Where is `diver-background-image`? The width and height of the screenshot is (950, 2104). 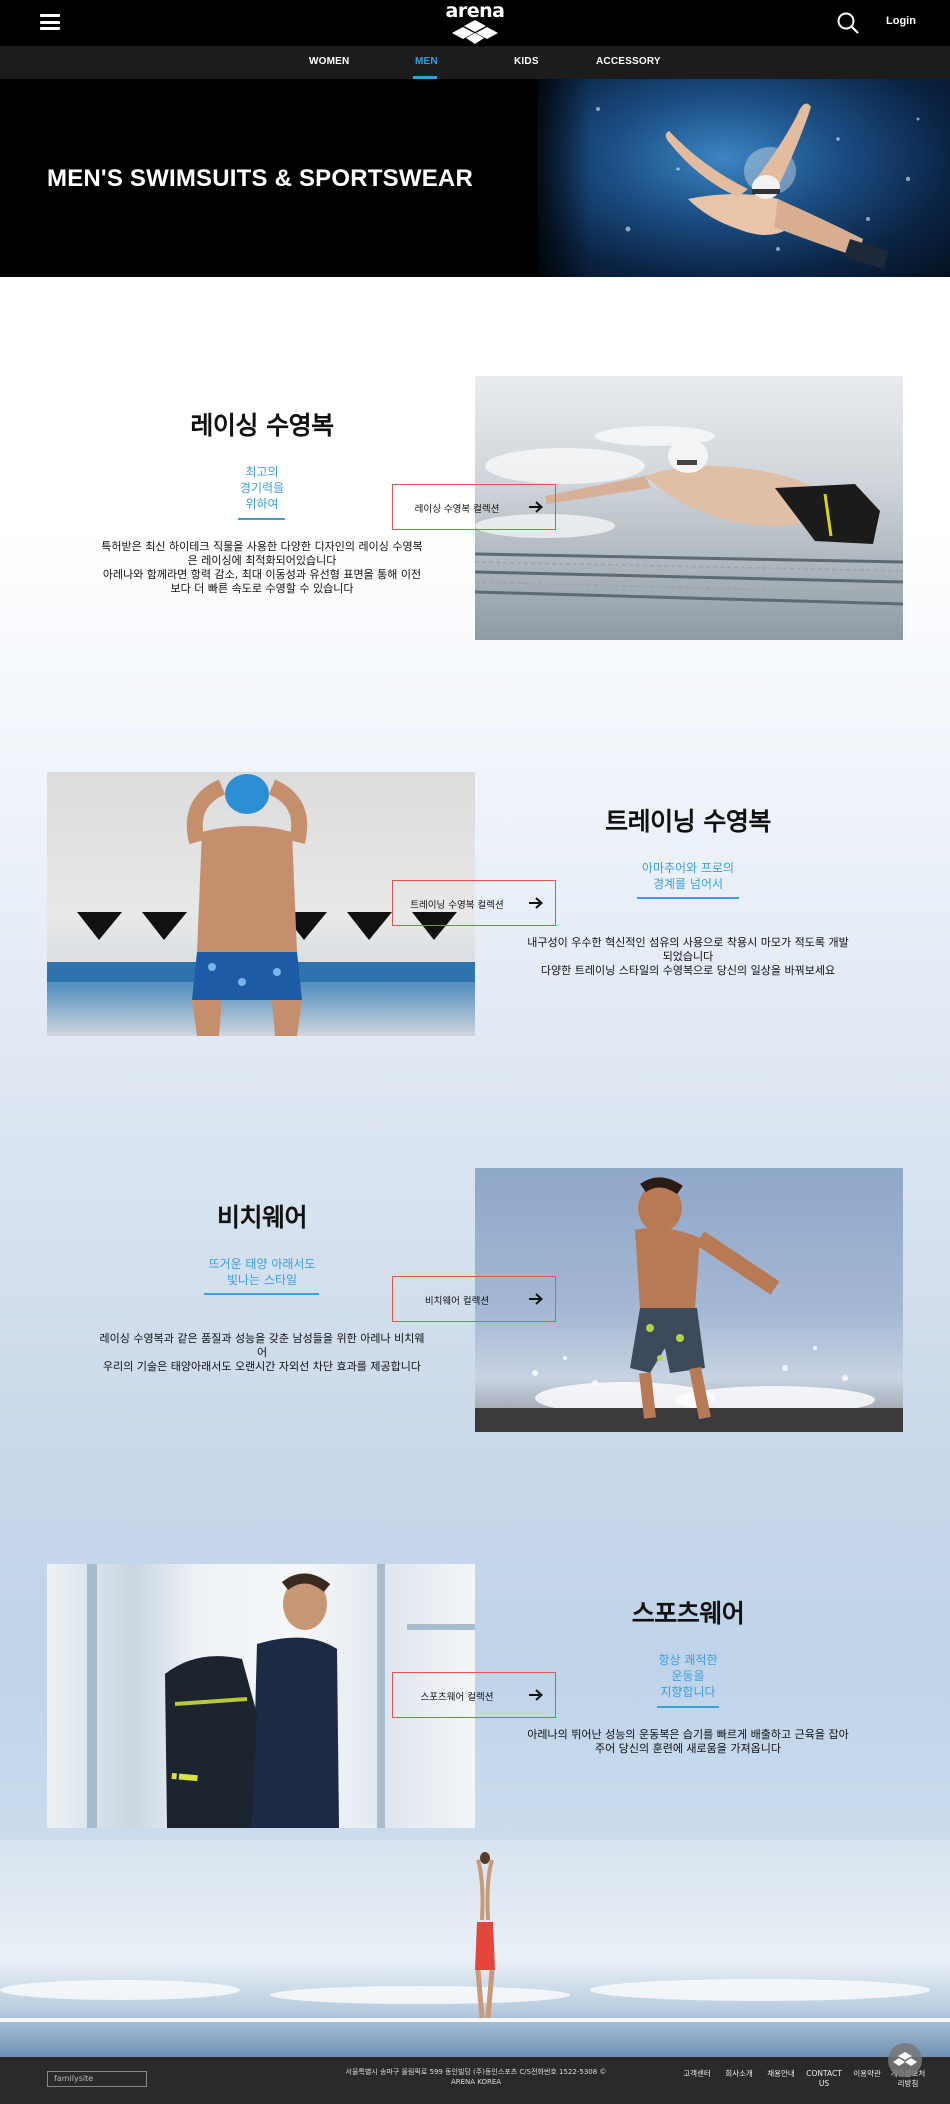 diver-background-image is located at coordinates (475, 1948).